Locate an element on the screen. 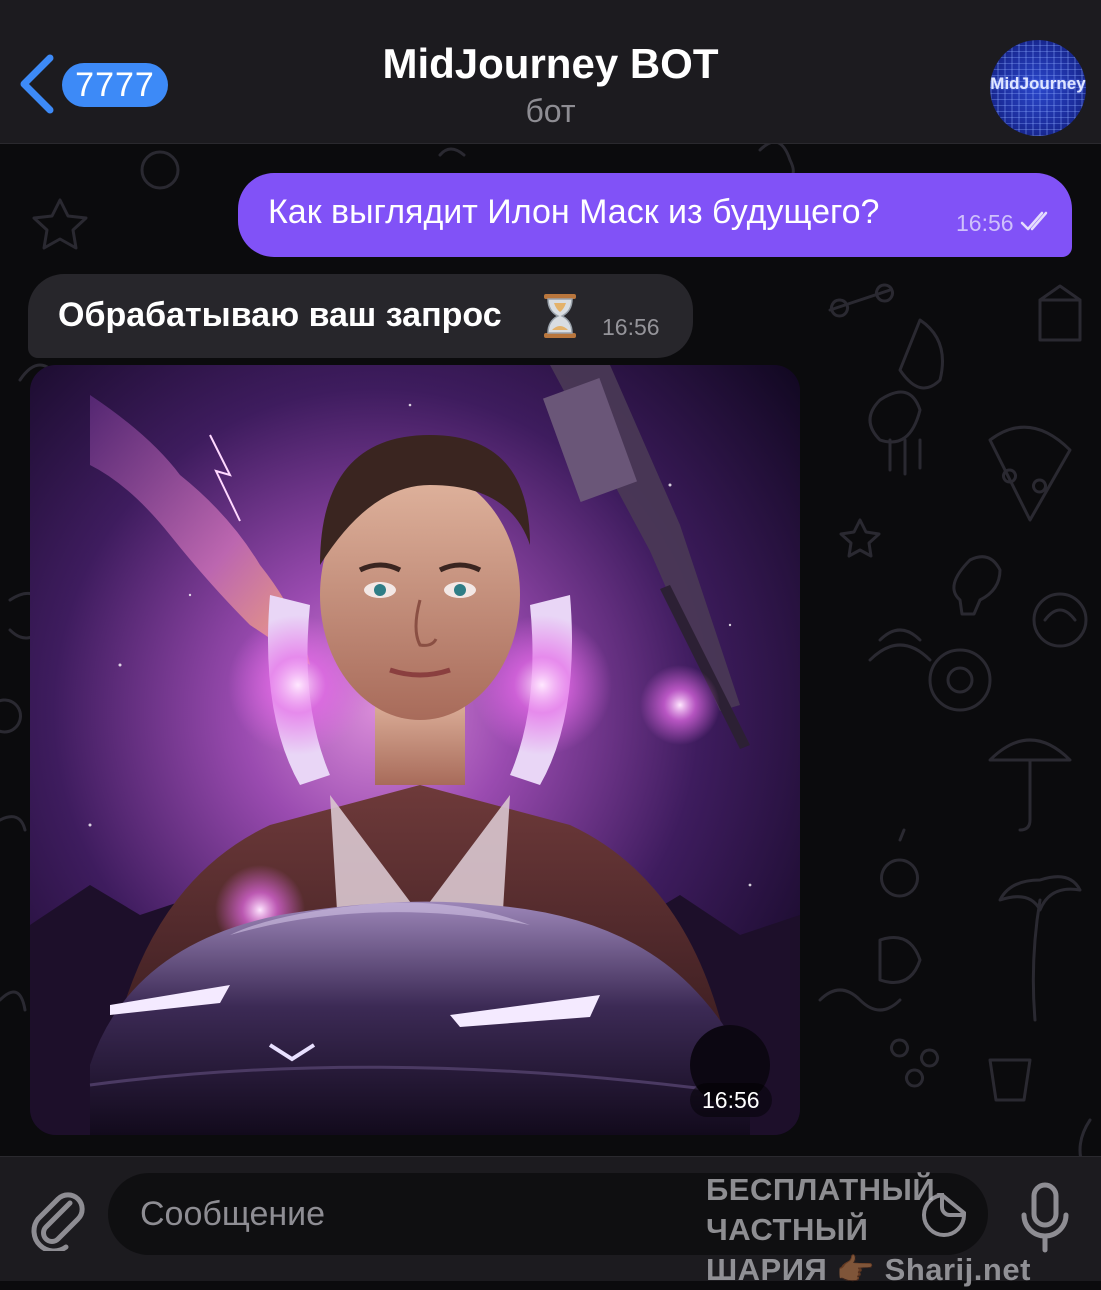 This screenshot has width=1101, height=1290. message-composer is located at coordinates (550, 1218).